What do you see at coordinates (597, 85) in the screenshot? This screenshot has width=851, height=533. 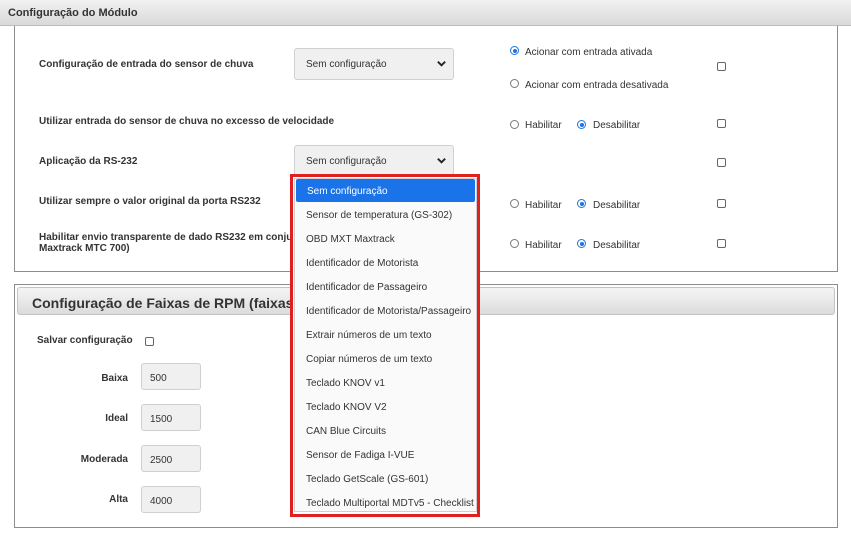 I see `rain-inactive-radio-label: Acionar com entrada desativada` at bounding box center [597, 85].